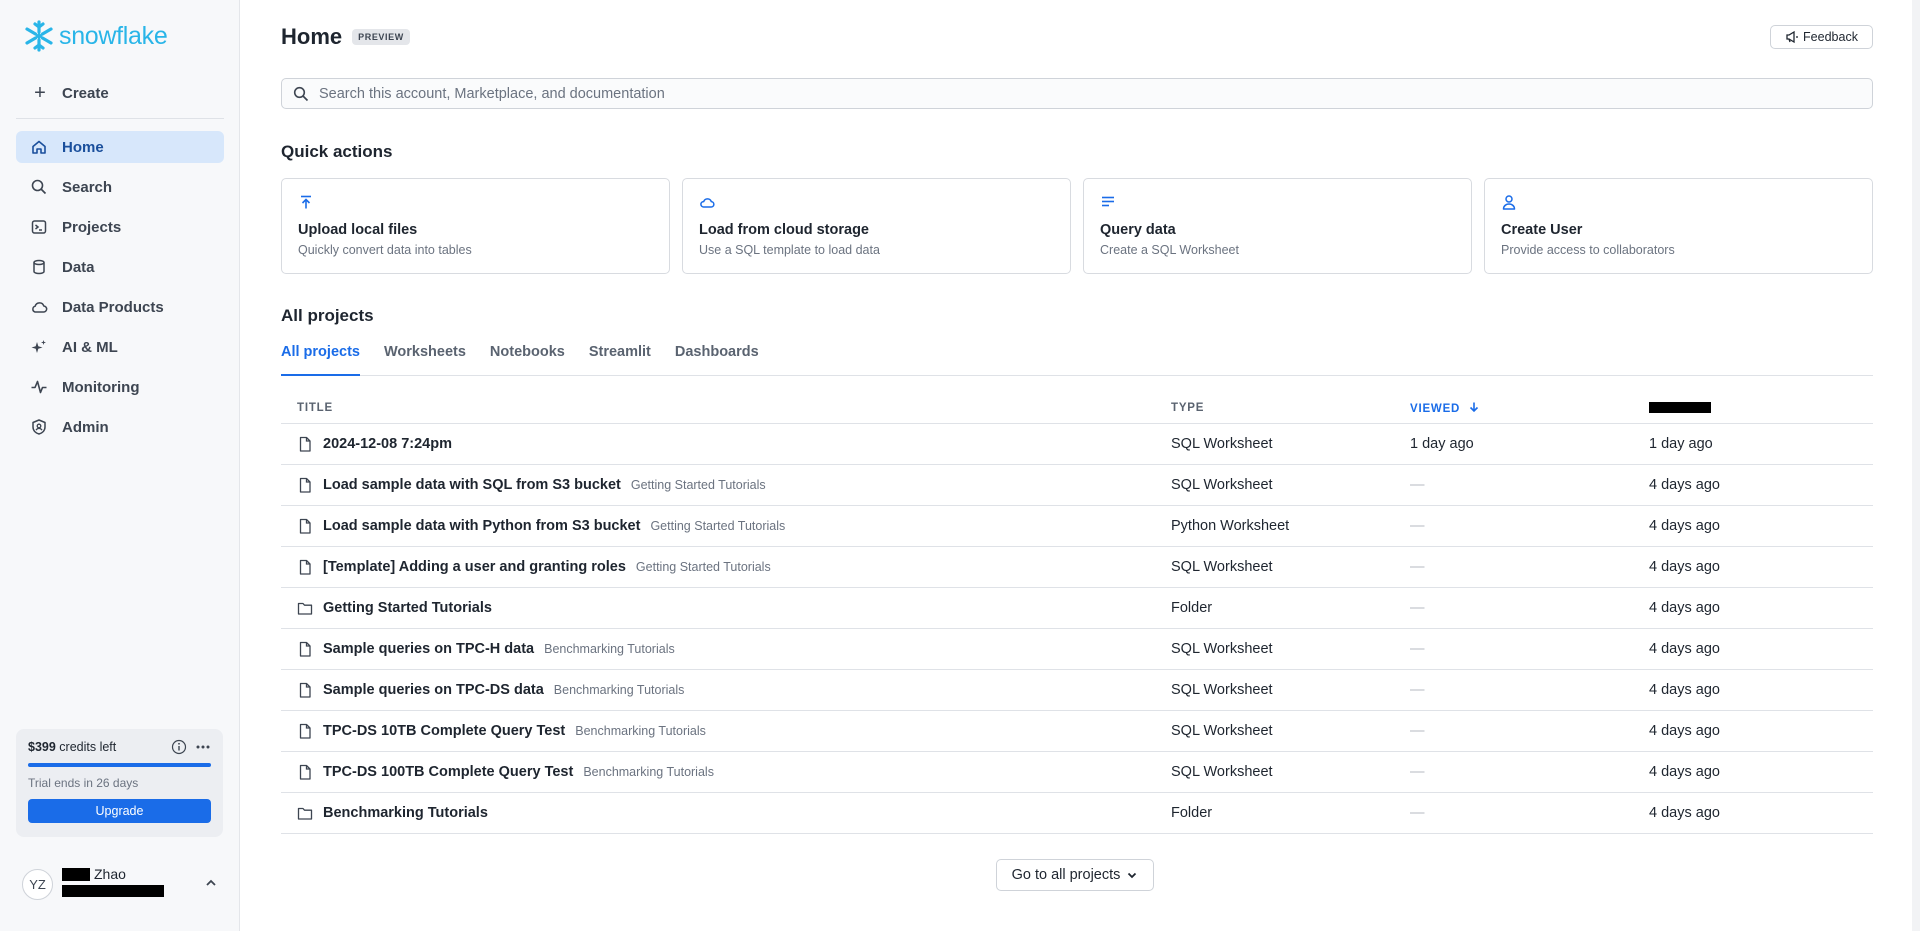 This screenshot has height=931, width=1920. I want to click on quick-action-title: Load from cloud storage, so click(784, 230).